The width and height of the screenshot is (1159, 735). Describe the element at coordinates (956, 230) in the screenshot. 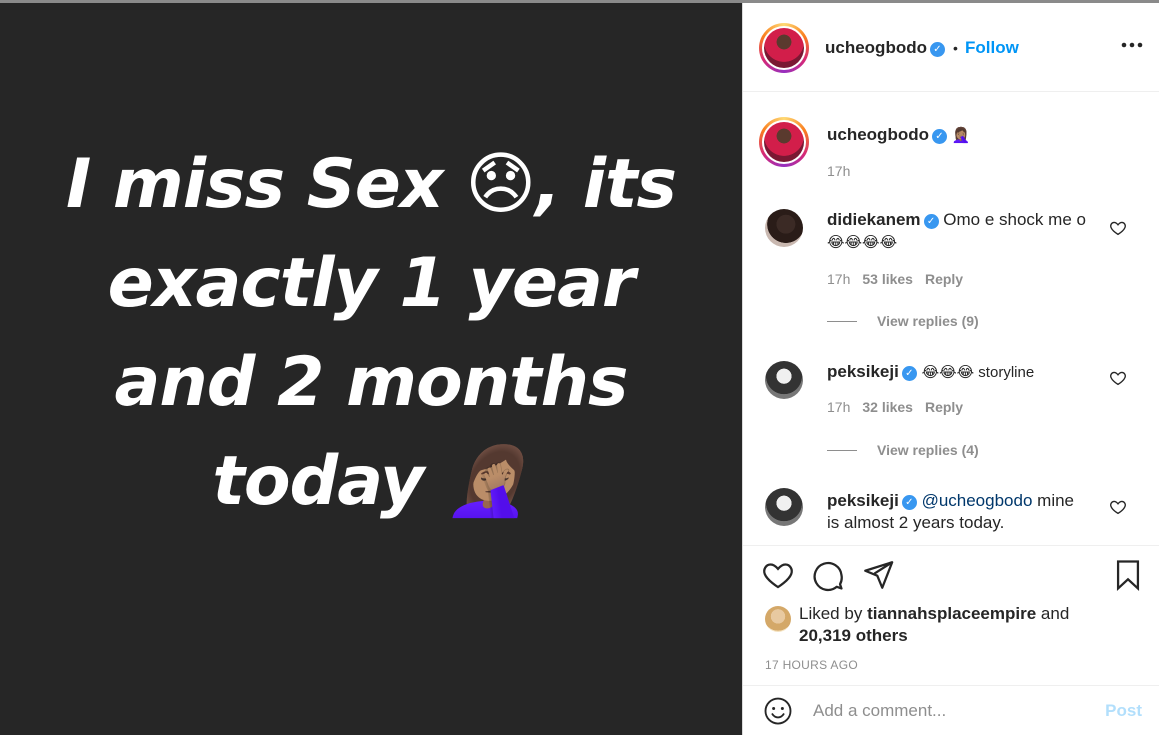

I see `comment-text: didiekanem ✓ Omo e shock me o 😂😂😂😂` at that location.